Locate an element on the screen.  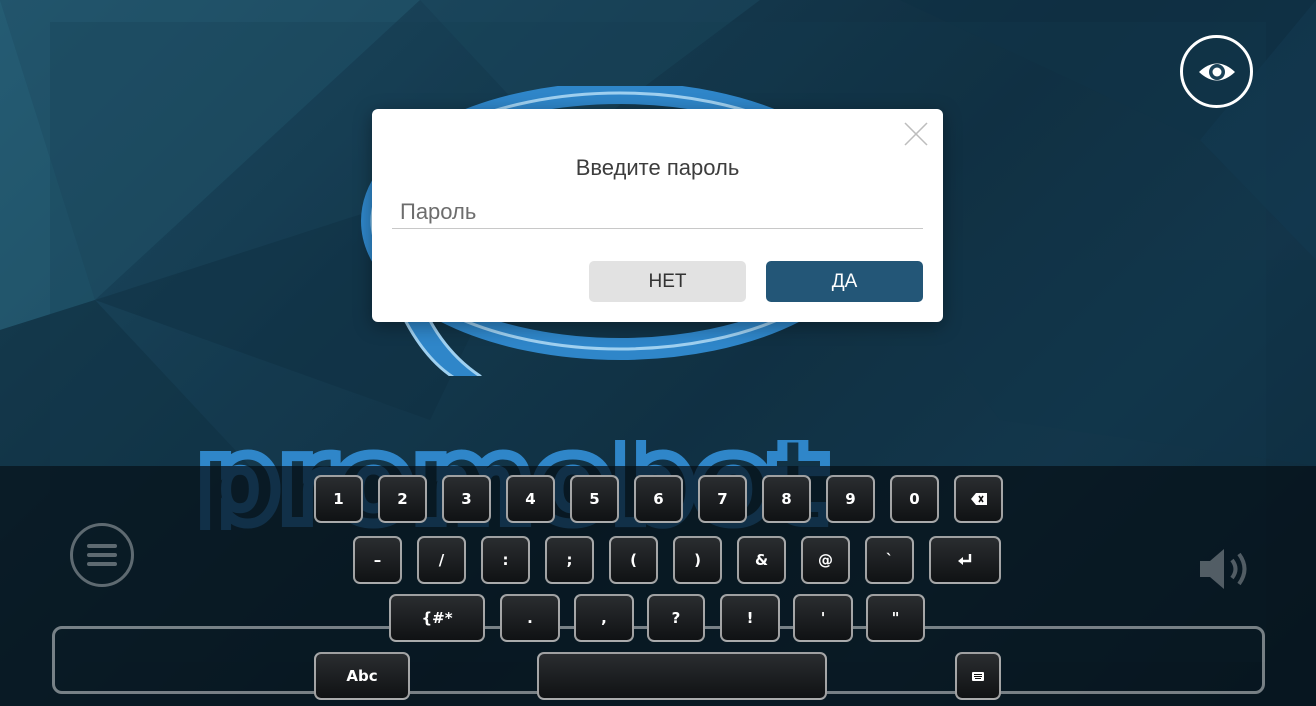
key-quote: " is located at coordinates (895, 618).